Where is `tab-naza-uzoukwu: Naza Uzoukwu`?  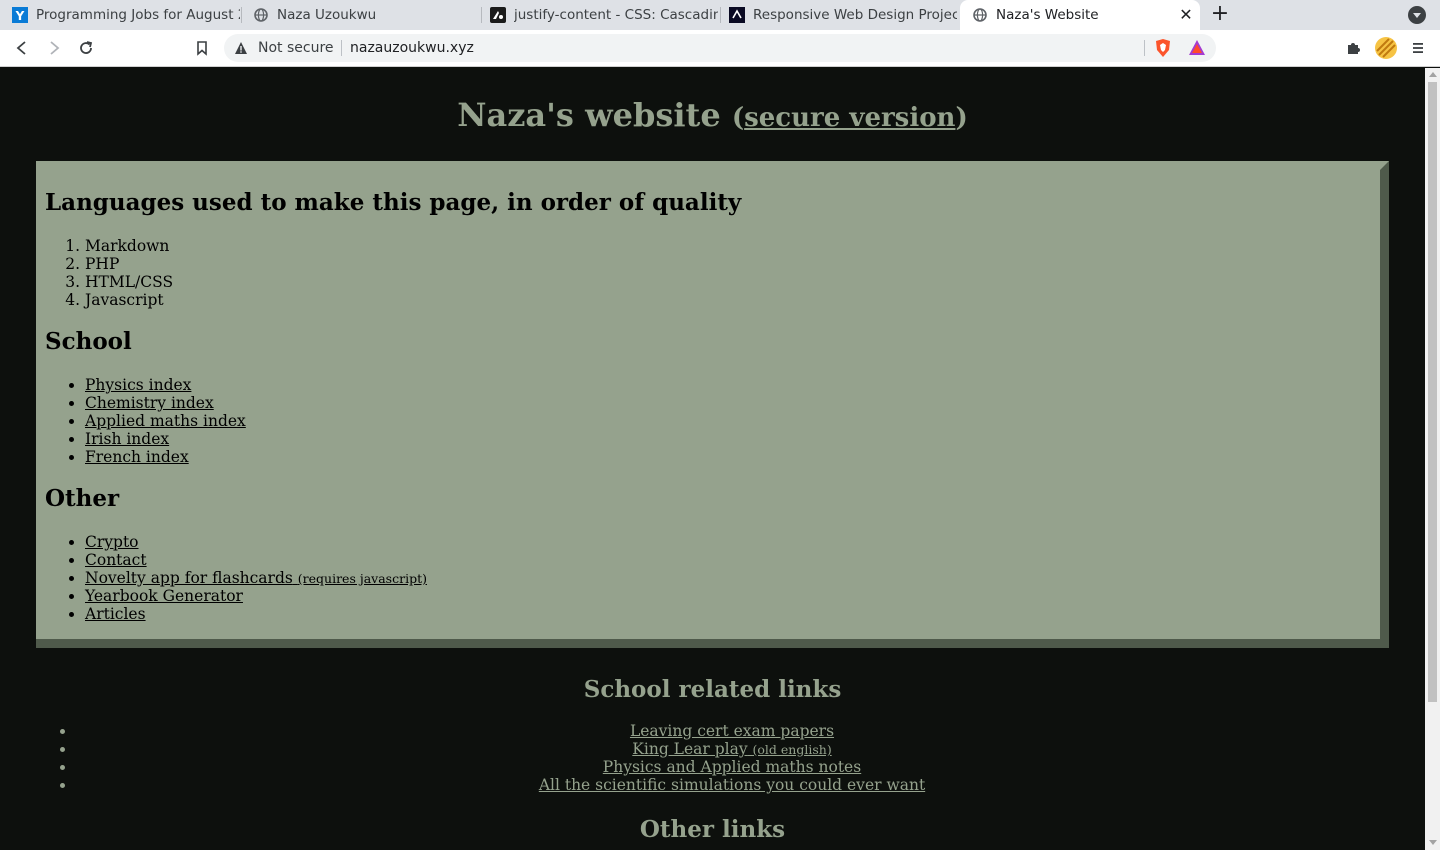
tab-naza-uzoukwu: Naza Uzoukwu is located at coordinates (361, 15).